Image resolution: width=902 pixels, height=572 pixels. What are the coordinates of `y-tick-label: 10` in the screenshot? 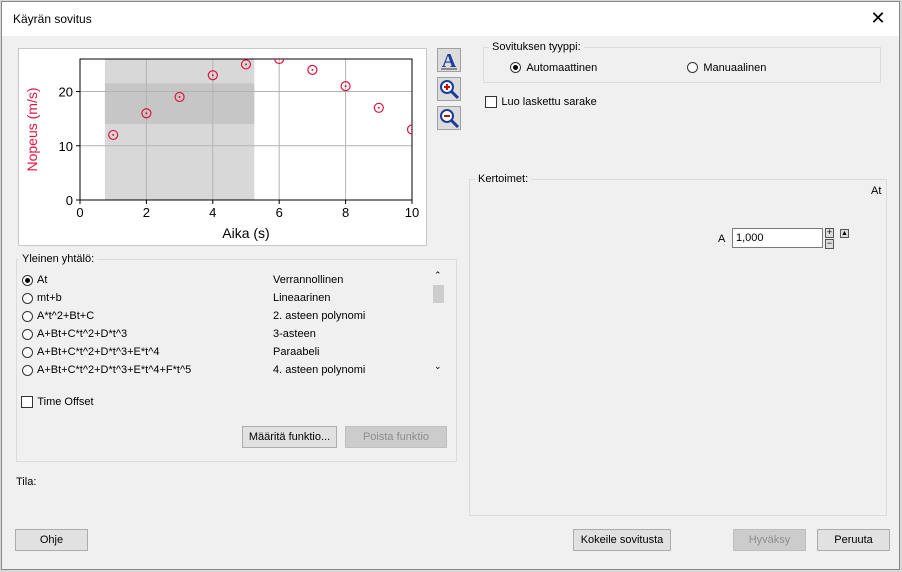 It's located at (66, 146).